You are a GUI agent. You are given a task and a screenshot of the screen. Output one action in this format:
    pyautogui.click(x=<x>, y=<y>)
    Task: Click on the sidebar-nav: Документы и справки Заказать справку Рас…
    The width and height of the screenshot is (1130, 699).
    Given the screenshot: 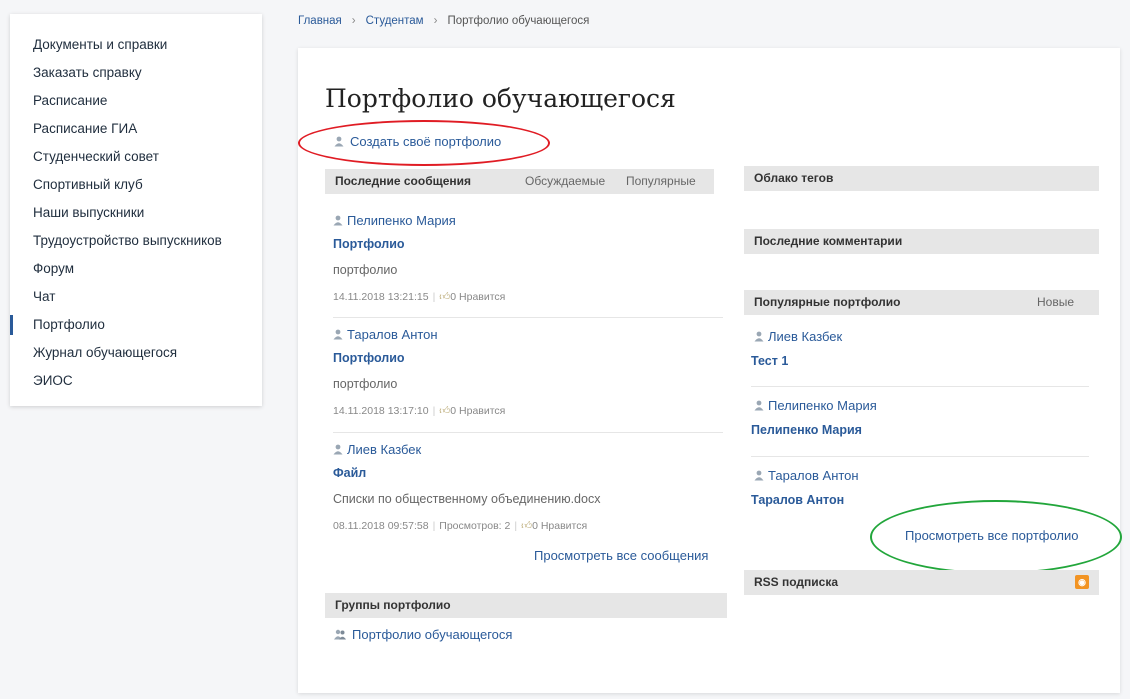 What is the action you would take?
    pyautogui.click(x=136, y=210)
    